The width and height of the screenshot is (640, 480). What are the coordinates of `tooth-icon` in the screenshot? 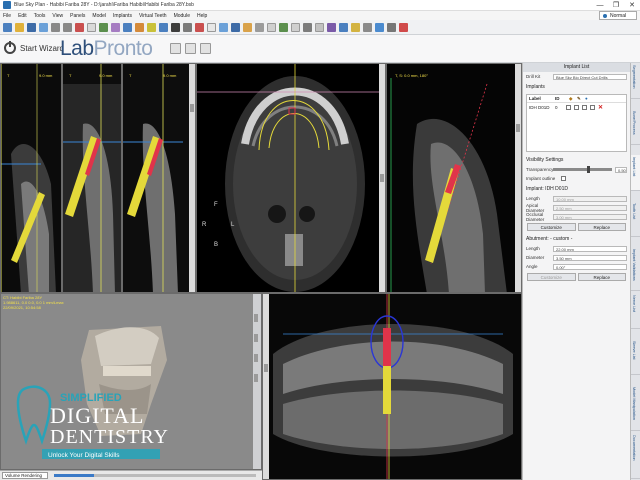 It's located at (79, 27).